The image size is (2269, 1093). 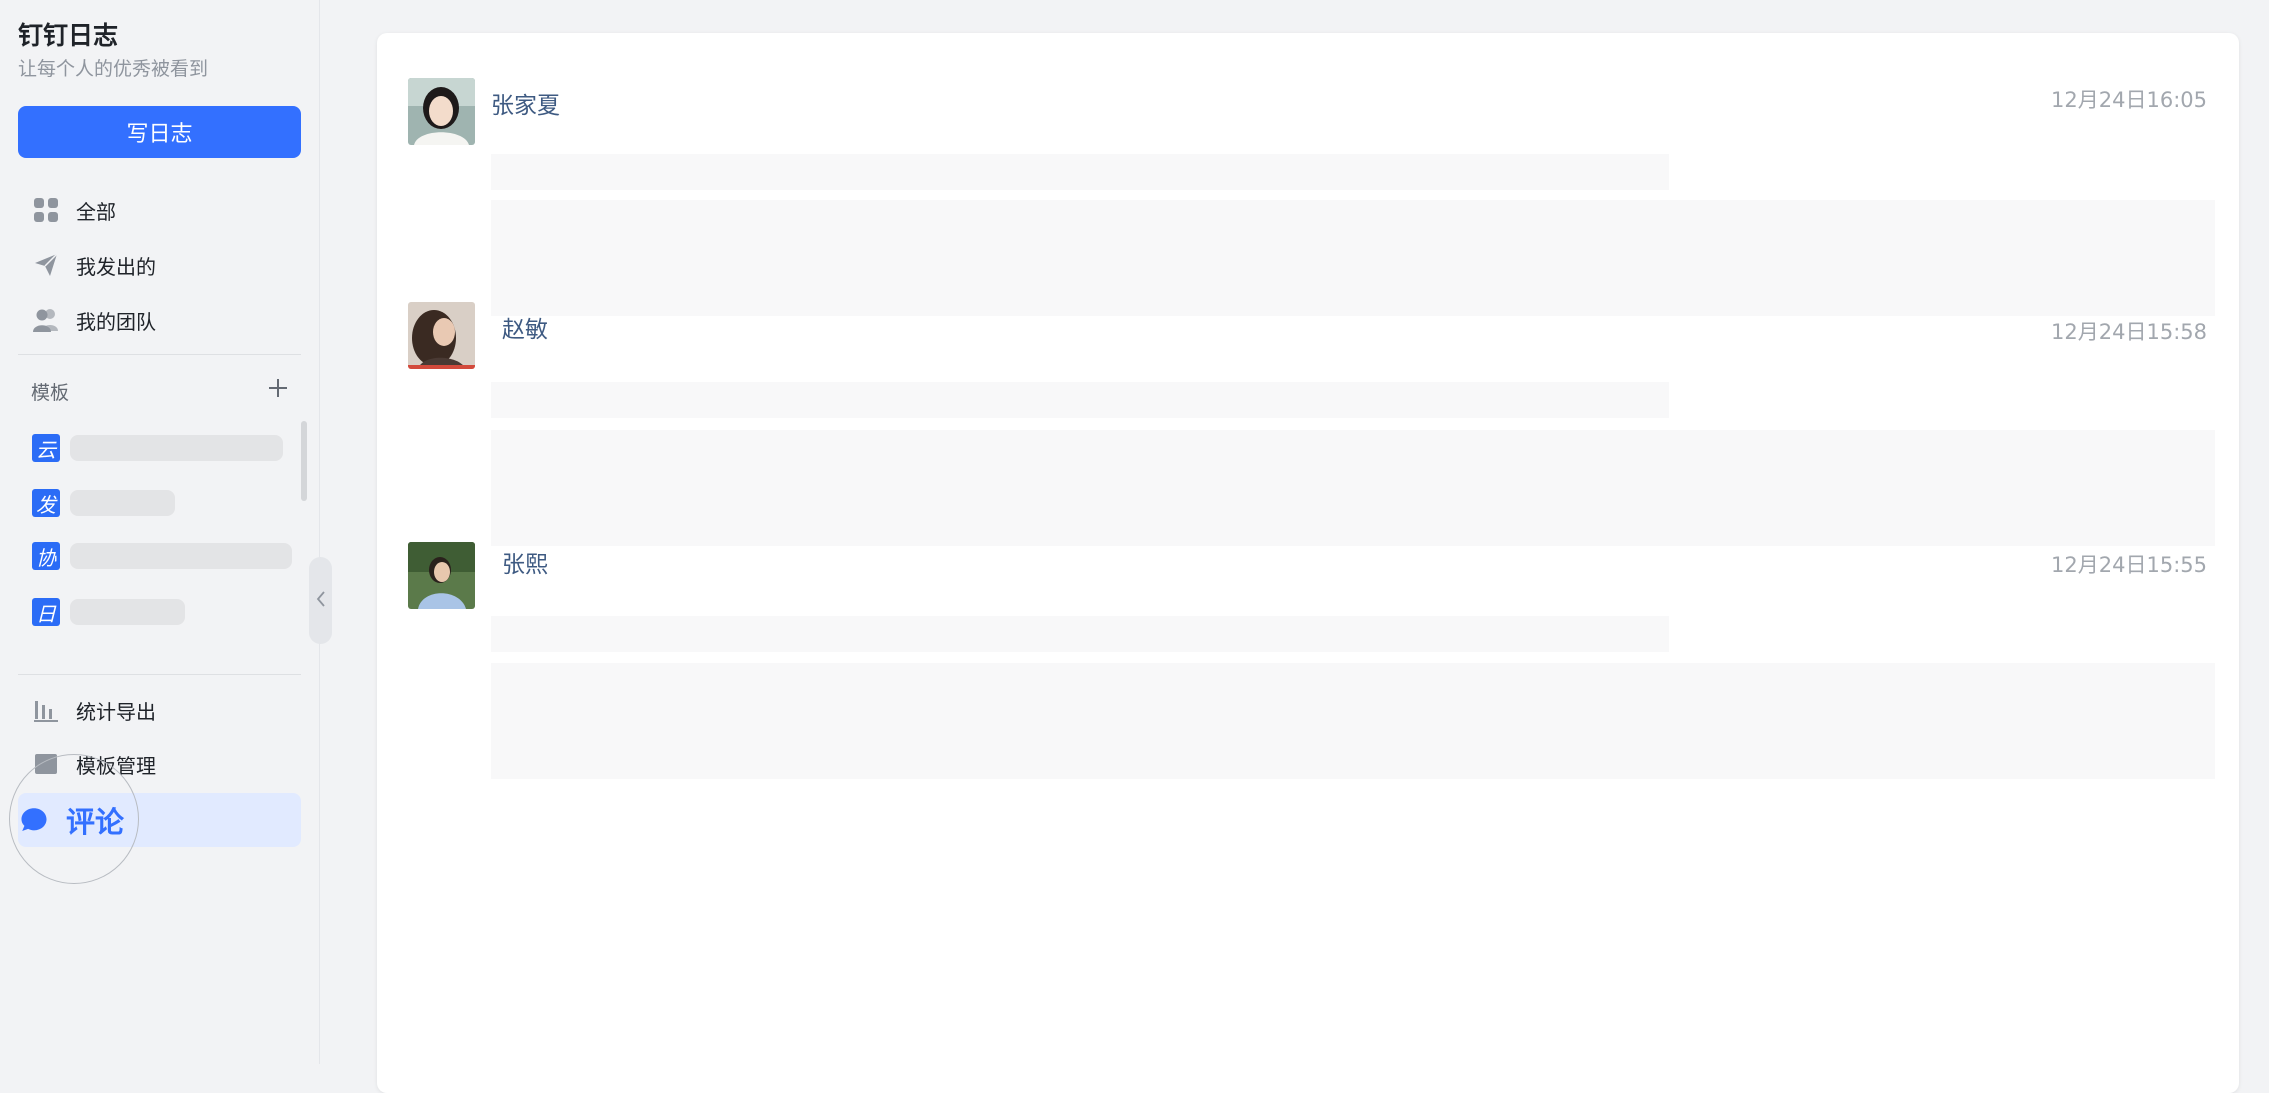 I want to click on template-item: 协, so click(x=162, y=556).